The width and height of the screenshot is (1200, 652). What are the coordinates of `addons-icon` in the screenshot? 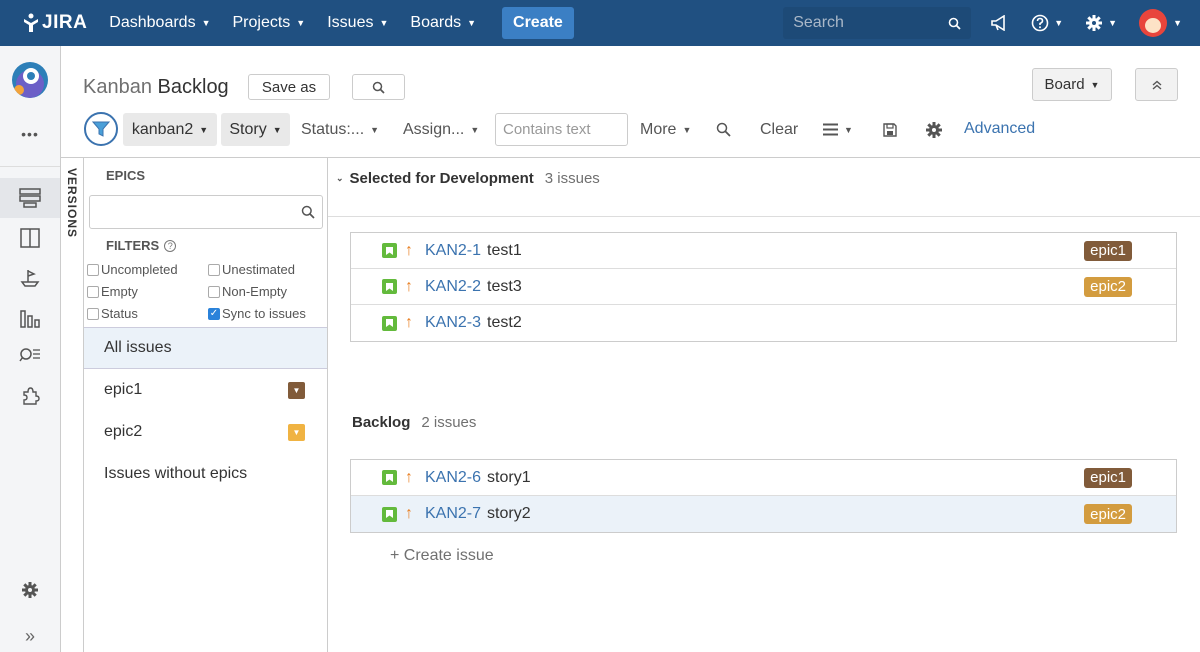 It's located at (30, 396).